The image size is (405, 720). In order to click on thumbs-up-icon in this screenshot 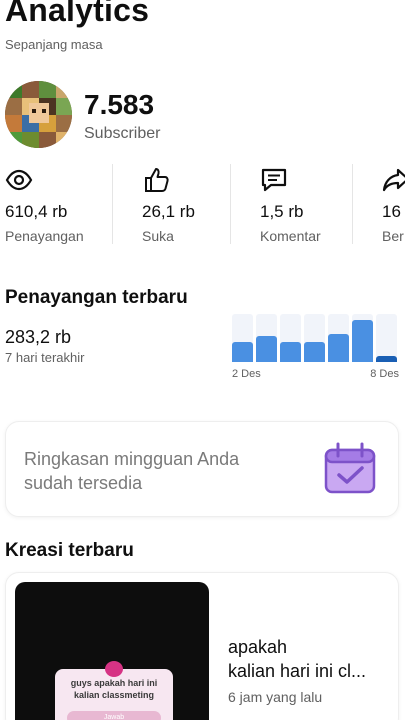, I will do `click(157, 180)`.